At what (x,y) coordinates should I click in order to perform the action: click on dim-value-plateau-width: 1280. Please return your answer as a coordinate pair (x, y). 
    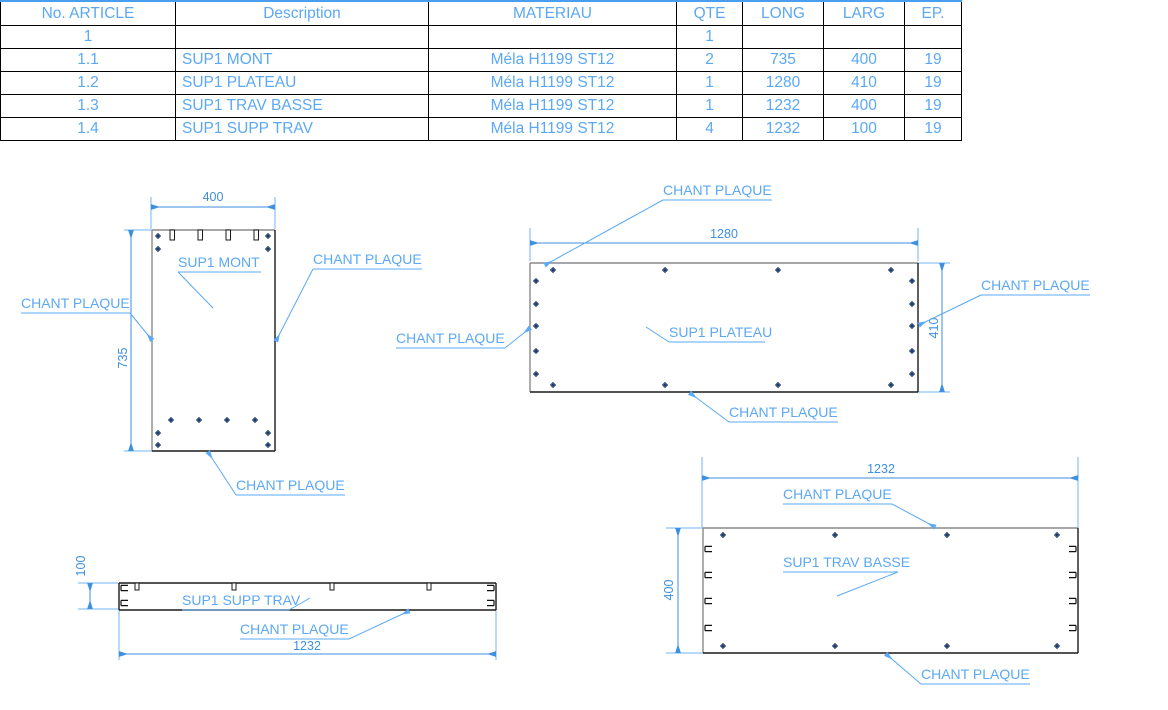
    Looking at the image, I should click on (724, 234).